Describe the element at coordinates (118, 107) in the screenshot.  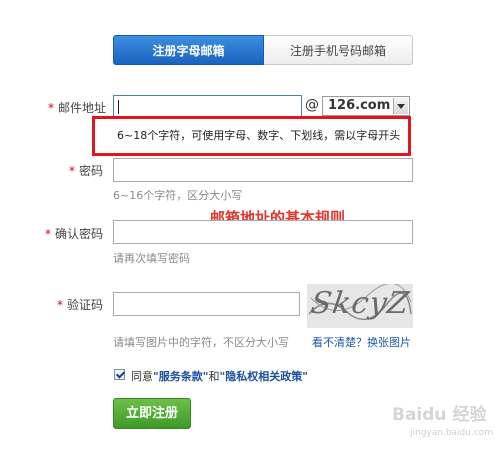
I see `text-caret` at that location.